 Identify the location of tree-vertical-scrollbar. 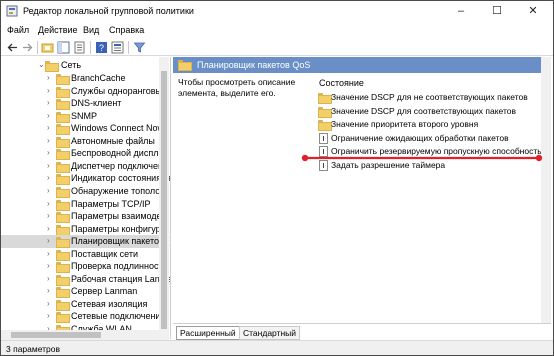
(164, 198).